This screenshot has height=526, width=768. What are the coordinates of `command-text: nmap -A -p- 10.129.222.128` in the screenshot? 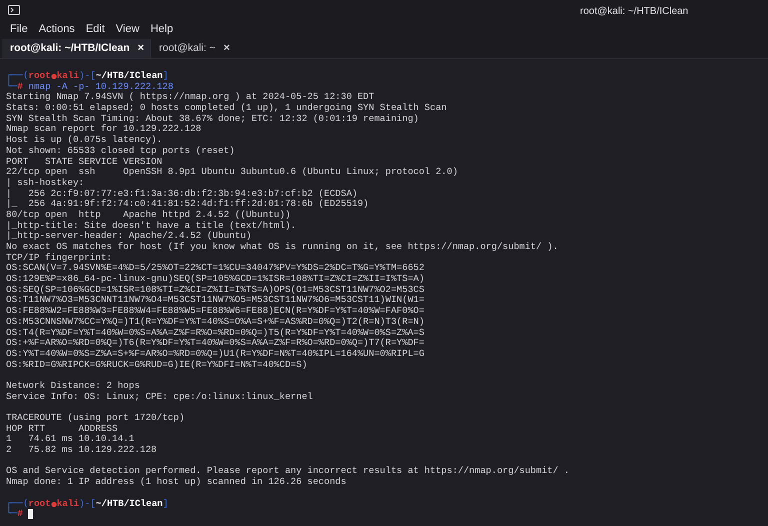 It's located at (101, 87).